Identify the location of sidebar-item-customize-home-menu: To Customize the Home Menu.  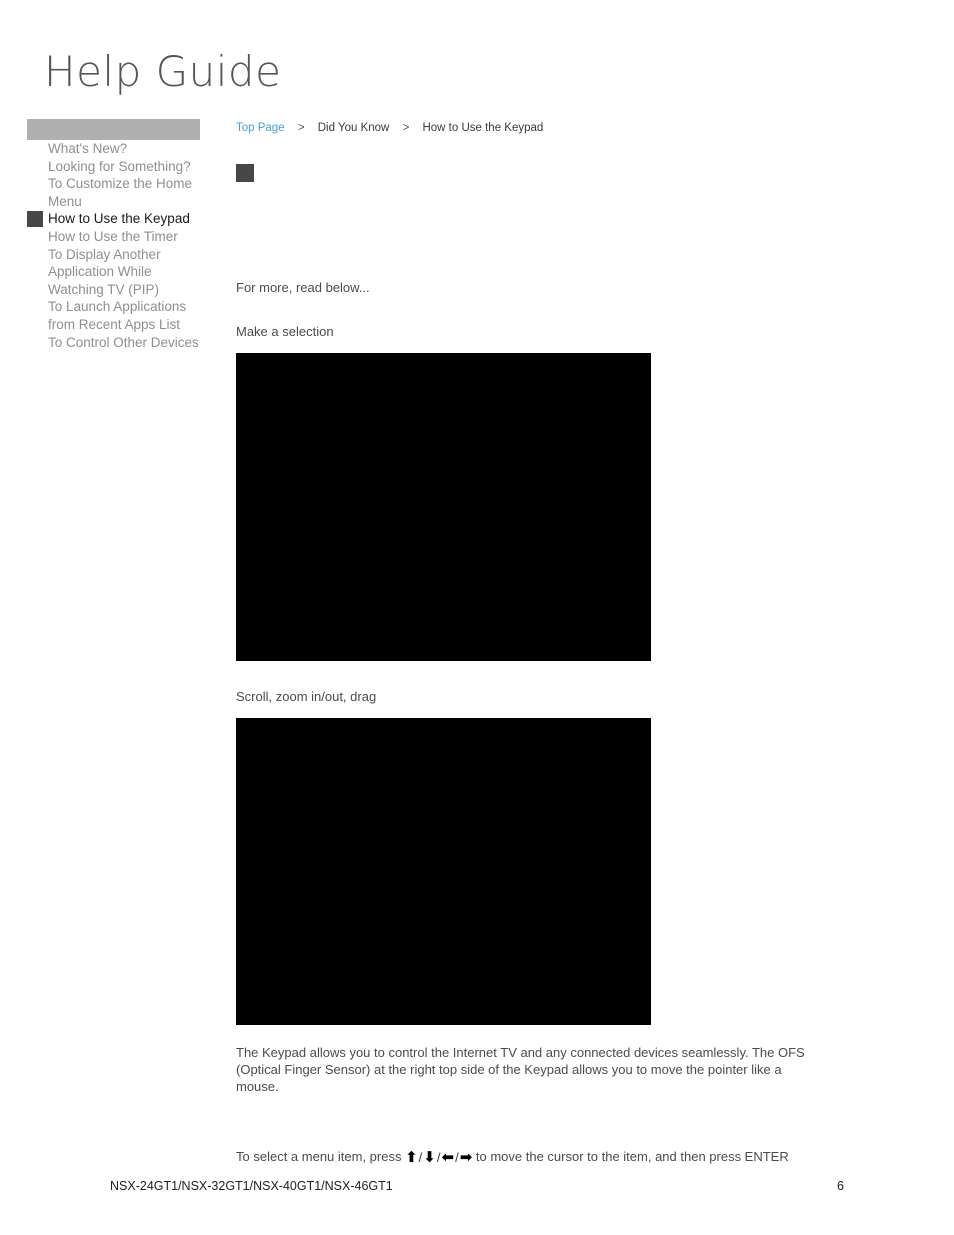
(128, 192).